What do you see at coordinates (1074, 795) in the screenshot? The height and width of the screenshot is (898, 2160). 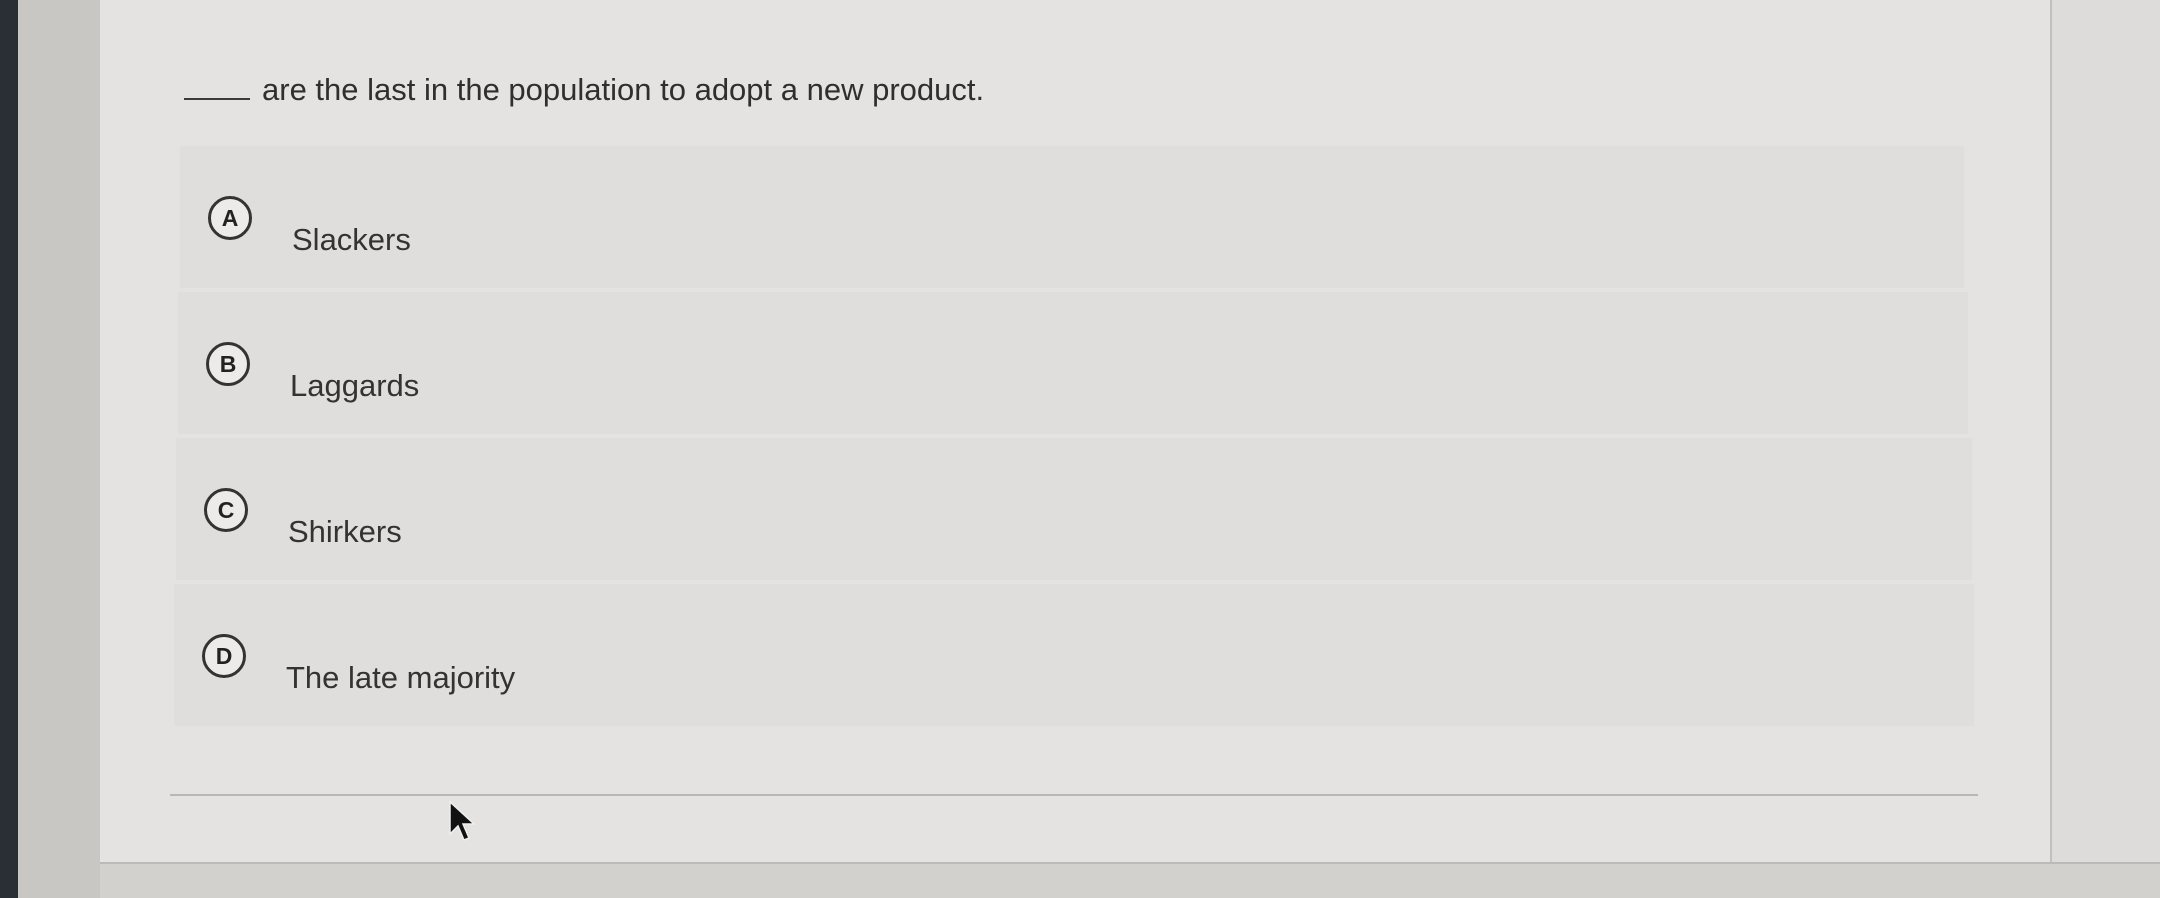 I see `section-divider` at bounding box center [1074, 795].